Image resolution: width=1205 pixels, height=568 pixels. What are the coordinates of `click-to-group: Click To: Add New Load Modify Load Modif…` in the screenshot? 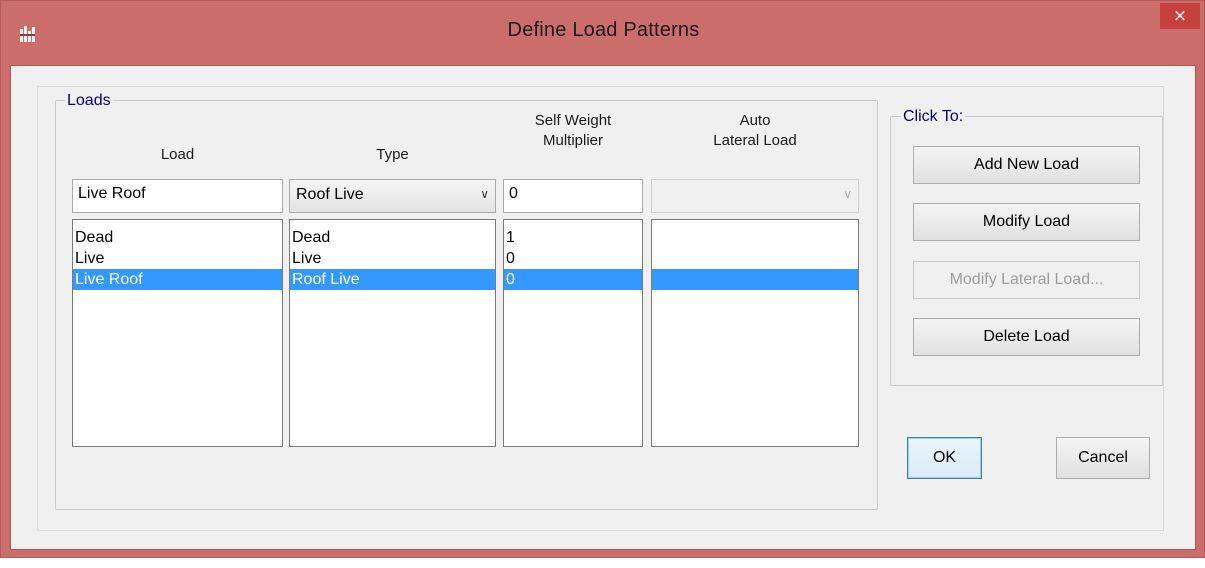 It's located at (1026, 247).